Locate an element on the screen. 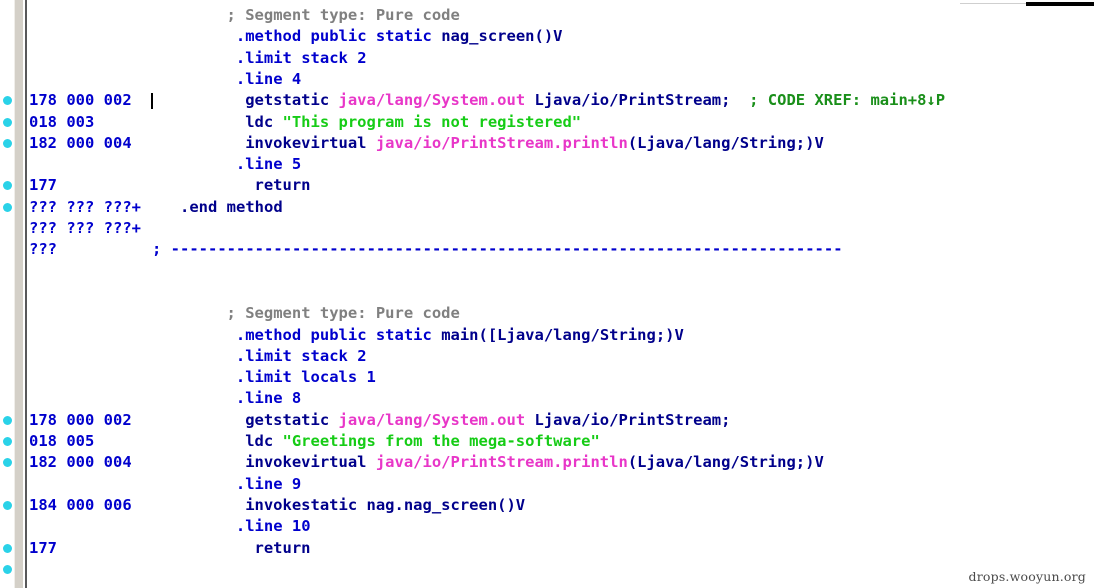 The image size is (1094, 588). code-token: "This program is not registered" is located at coordinates (432, 121).